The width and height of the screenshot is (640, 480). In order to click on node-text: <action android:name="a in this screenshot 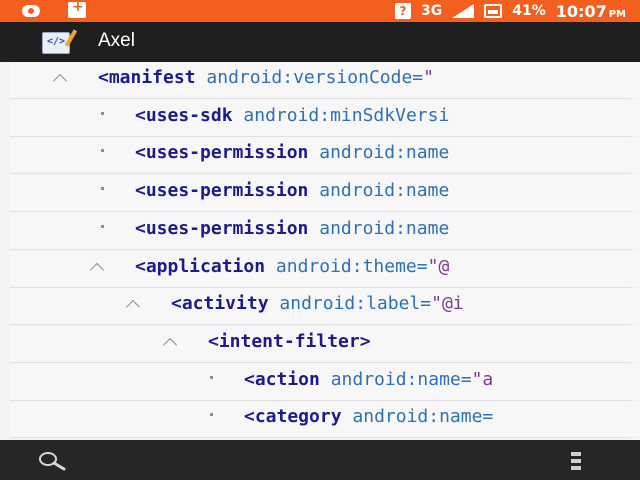, I will do `click(368, 379)`.